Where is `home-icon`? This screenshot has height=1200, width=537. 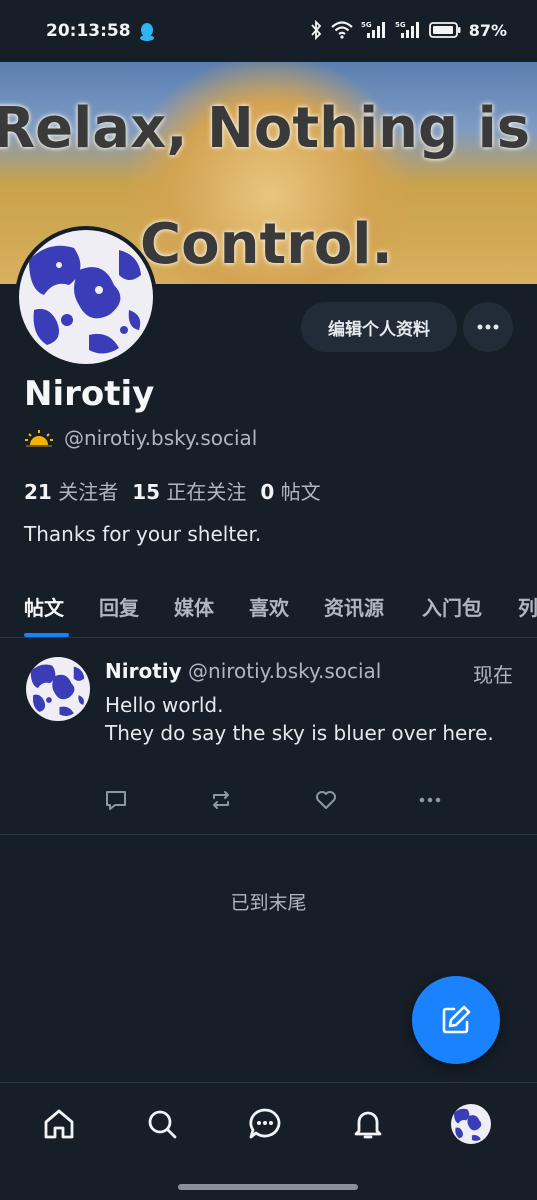 home-icon is located at coordinates (59, 1124).